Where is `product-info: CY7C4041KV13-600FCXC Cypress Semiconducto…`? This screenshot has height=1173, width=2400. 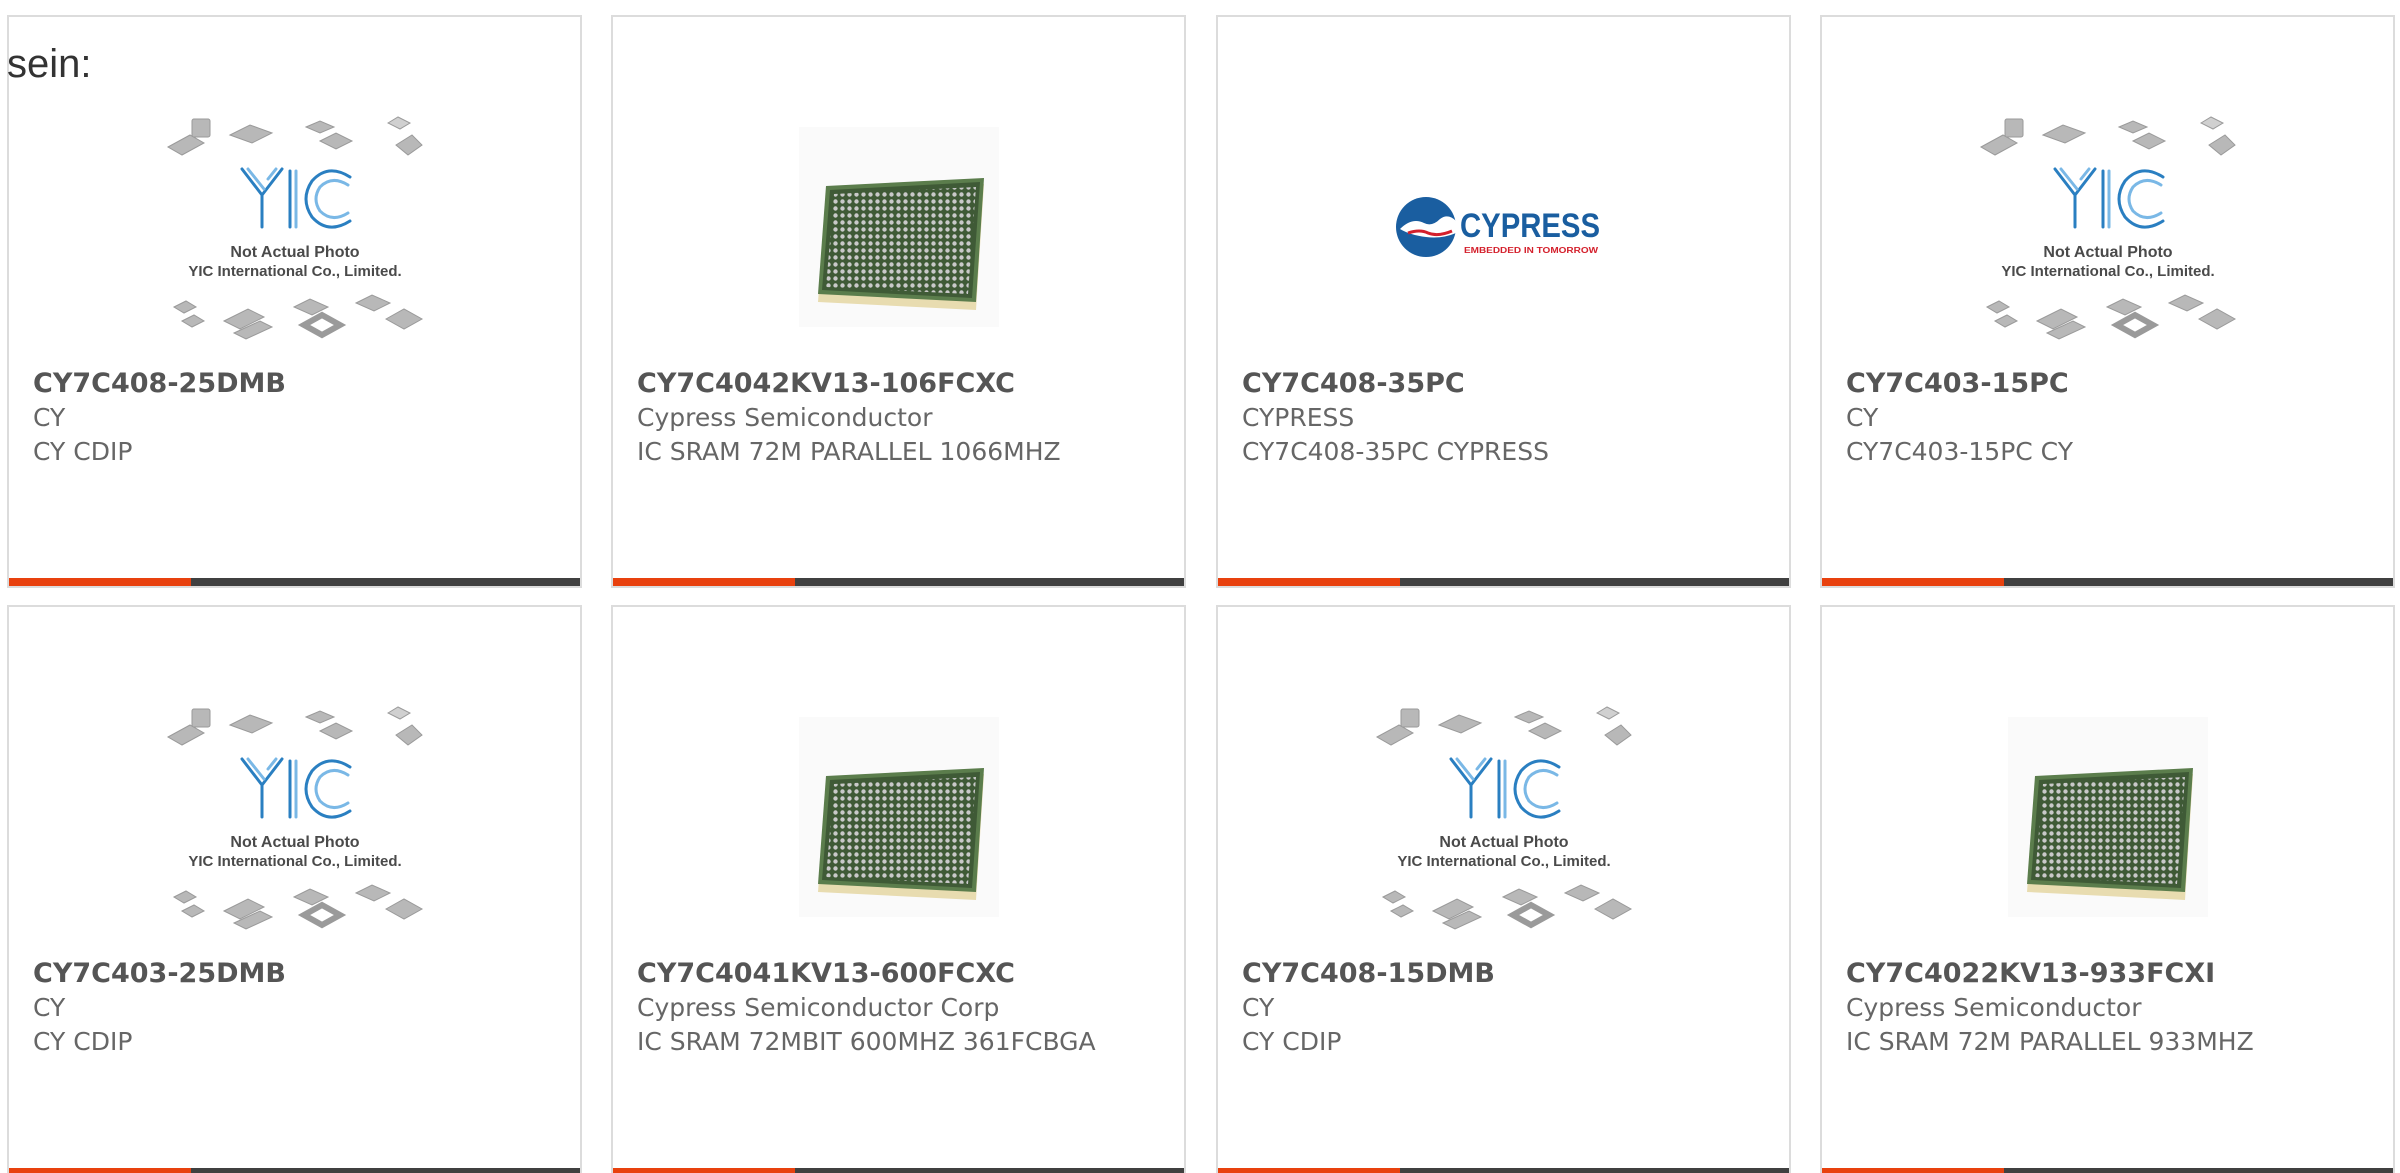
product-info: CY7C4041KV13-600FCXC Cypress Semiconducto… is located at coordinates (898, 1008).